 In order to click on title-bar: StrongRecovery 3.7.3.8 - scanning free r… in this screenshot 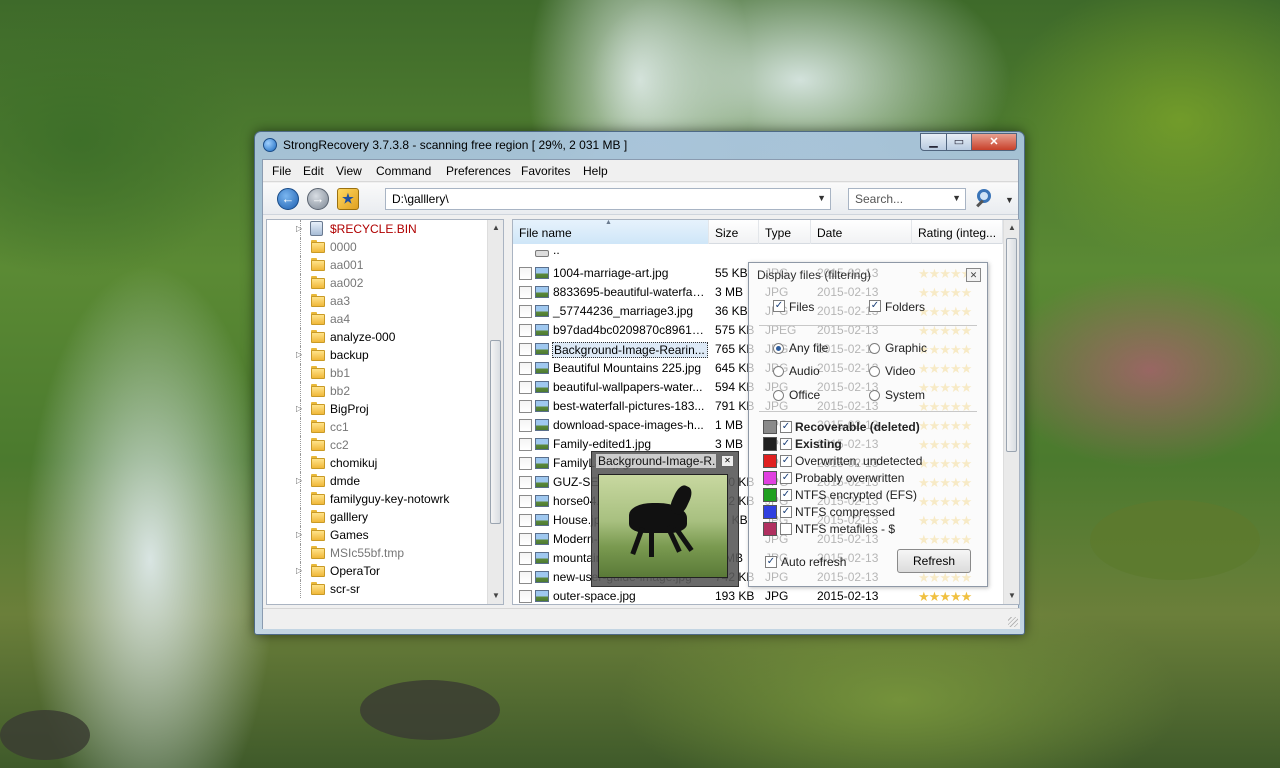, I will do `click(639, 145)`.